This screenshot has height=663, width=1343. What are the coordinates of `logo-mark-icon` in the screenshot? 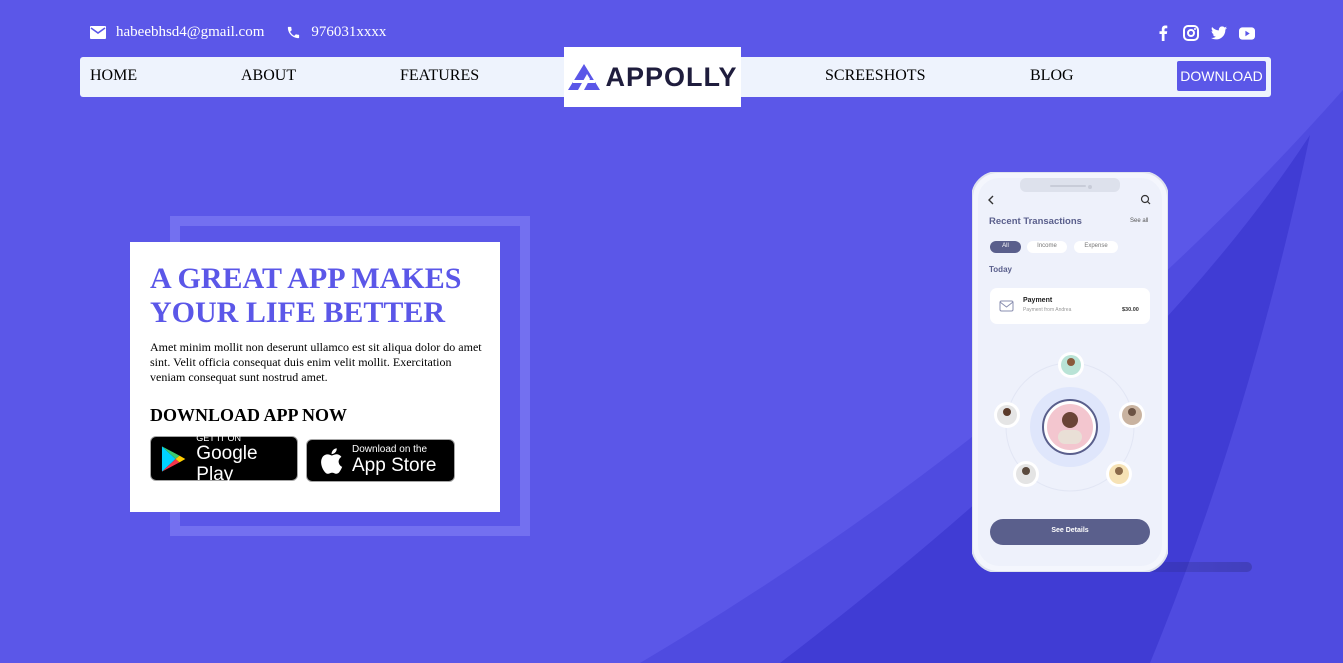 It's located at (584, 77).